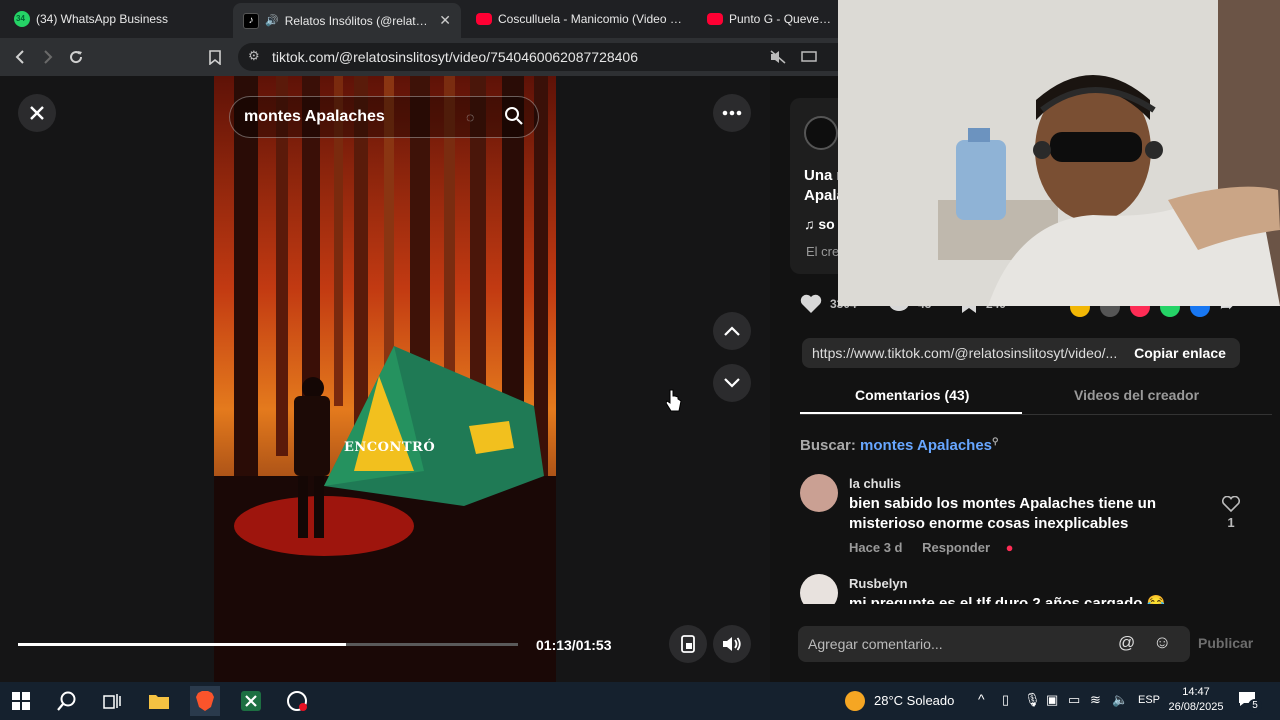 This screenshot has height=720, width=1280. Describe the element at coordinates (673, 403) in the screenshot. I see `mouse-cursor` at that location.